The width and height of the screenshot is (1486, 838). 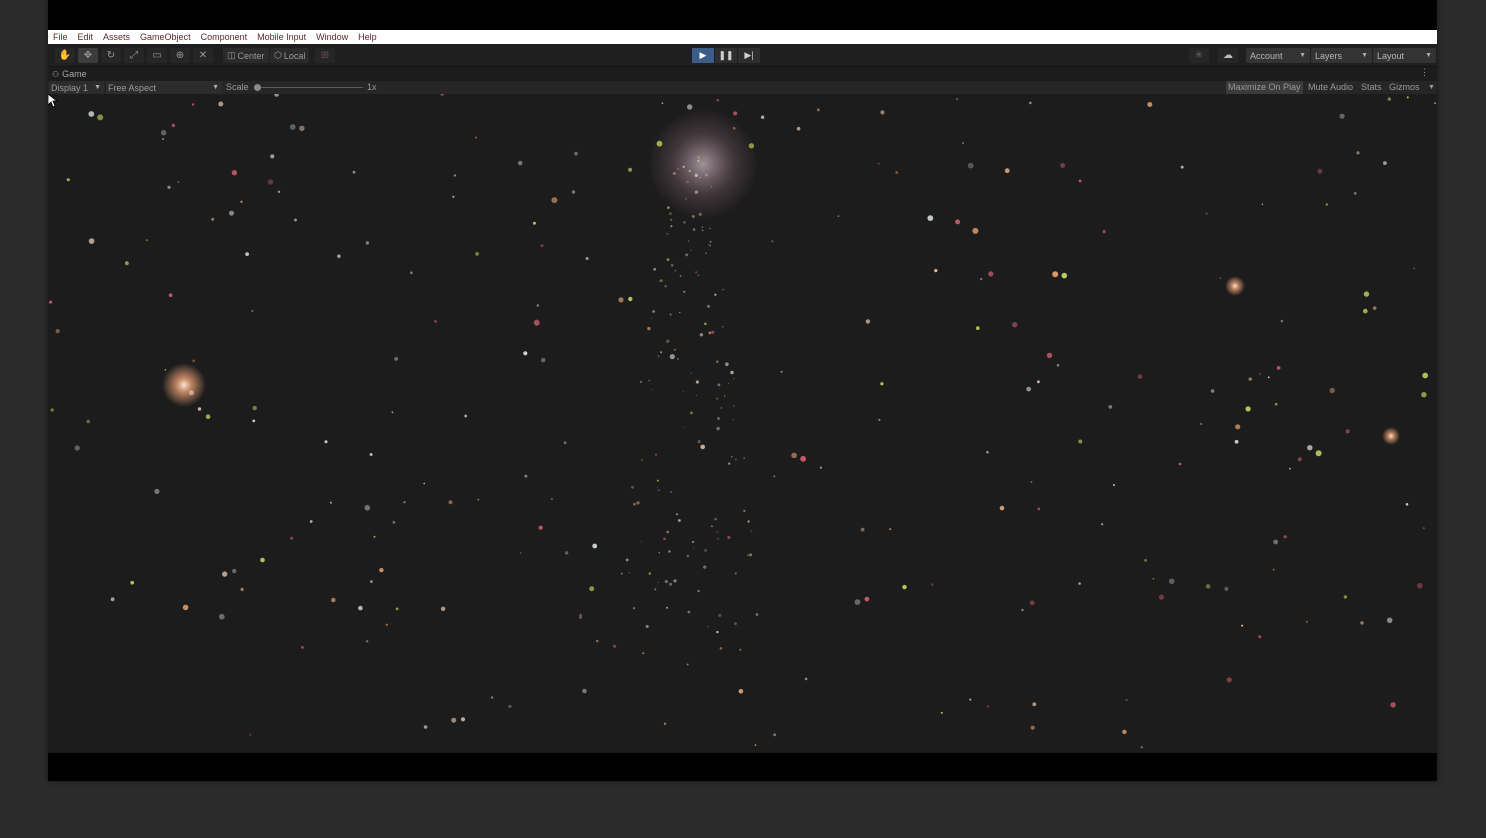 What do you see at coordinates (134, 55) in the screenshot?
I see `scale-tool-button: ⤢` at bounding box center [134, 55].